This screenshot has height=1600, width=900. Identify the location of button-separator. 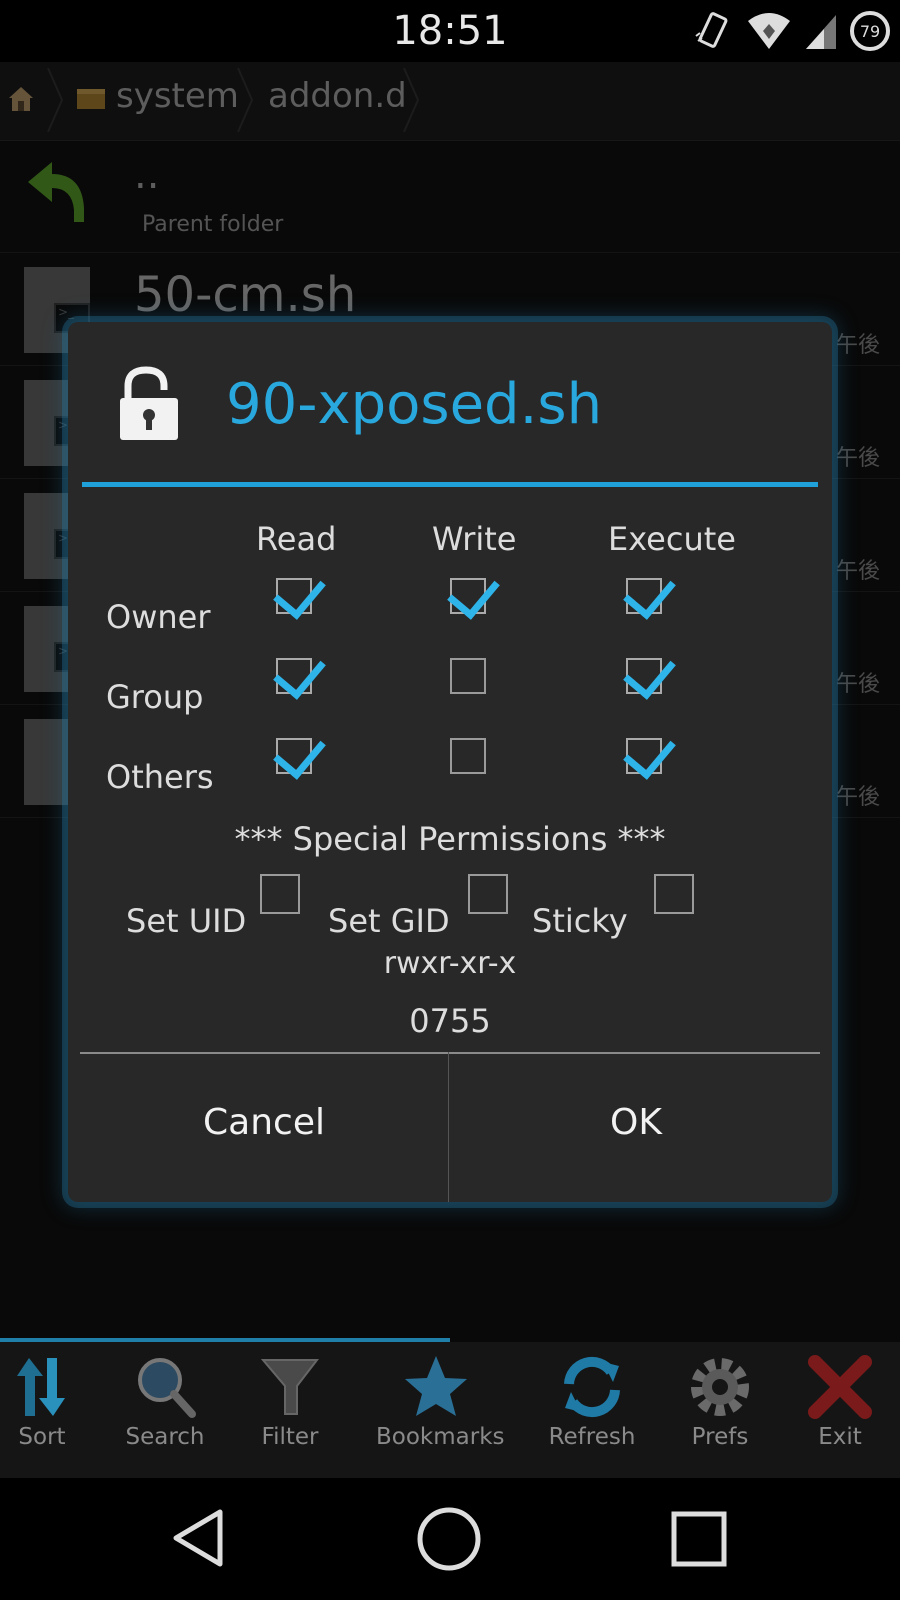
(448, 1127).